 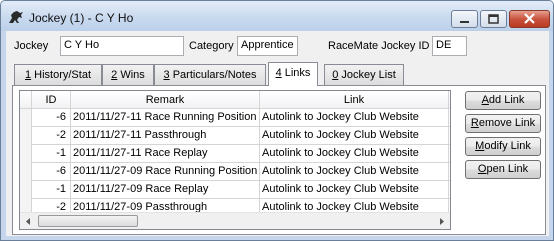 I want to click on maximize-icon, so click(x=493, y=19).